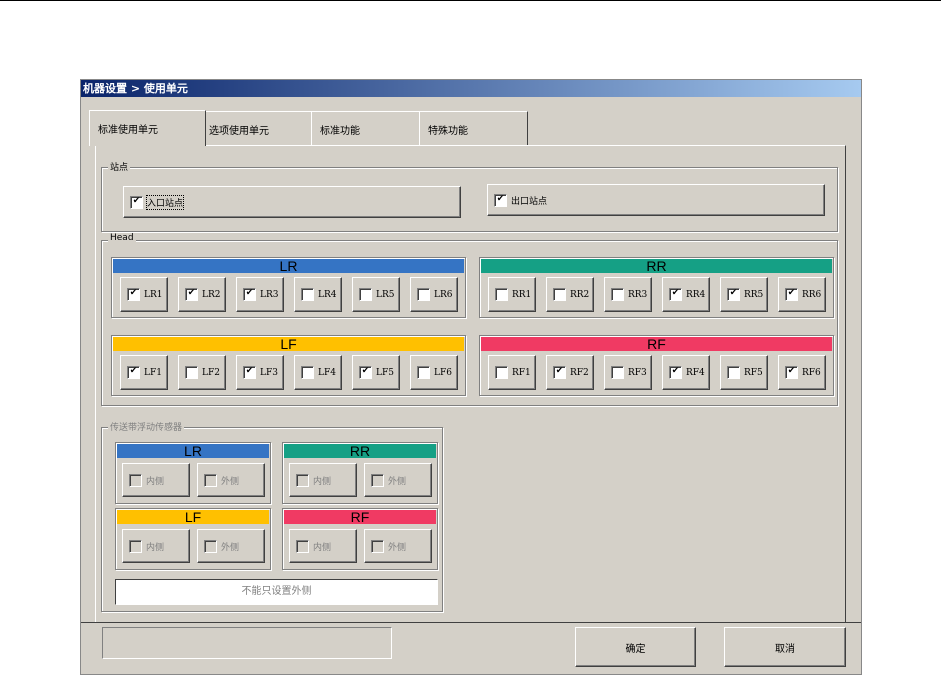 The image size is (941, 675). I want to click on unit-checkbox-rf2: ✔ RF2, so click(570, 372).